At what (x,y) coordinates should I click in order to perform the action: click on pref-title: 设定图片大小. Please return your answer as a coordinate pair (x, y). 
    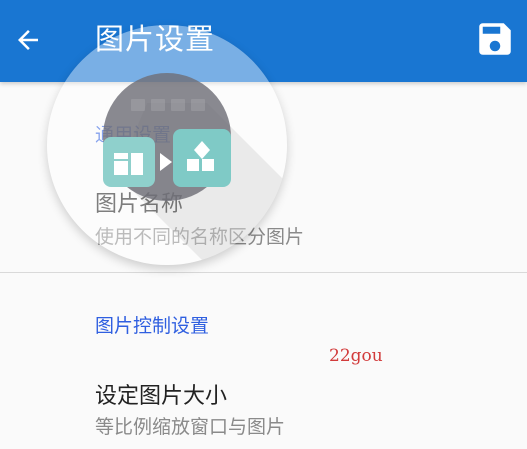
    Looking at the image, I should click on (161, 396).